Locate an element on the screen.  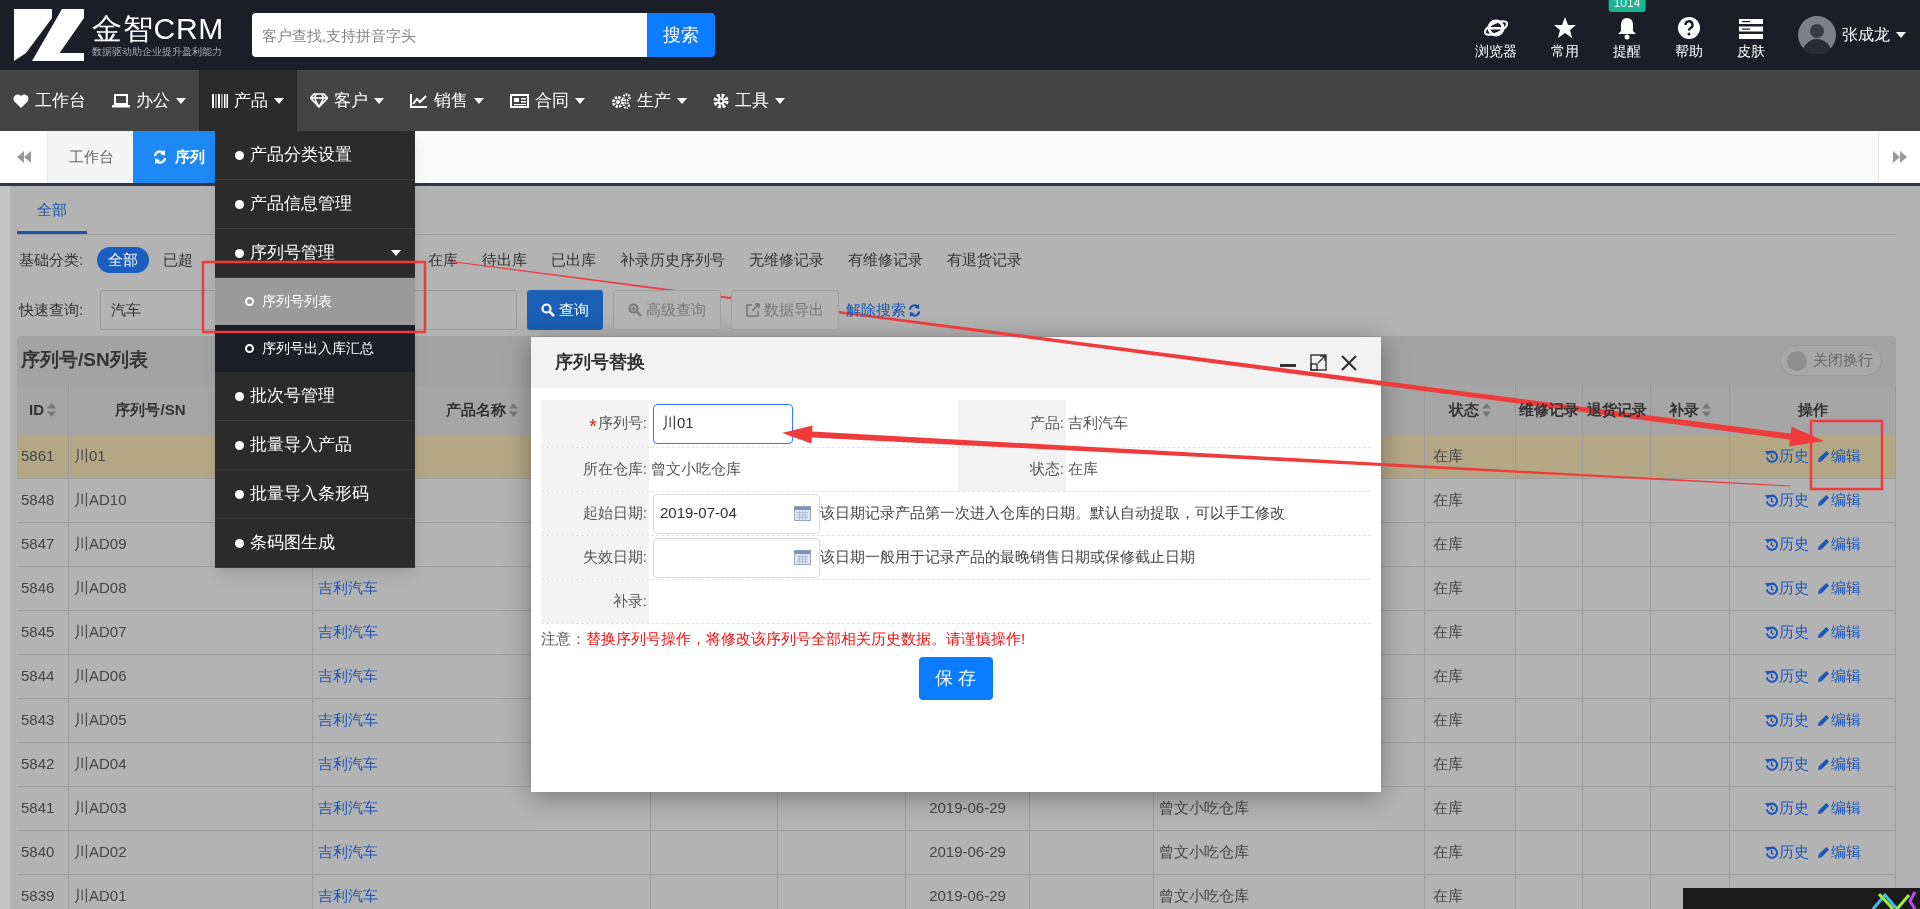
field-label: 序列号: is located at coordinates (622, 423).